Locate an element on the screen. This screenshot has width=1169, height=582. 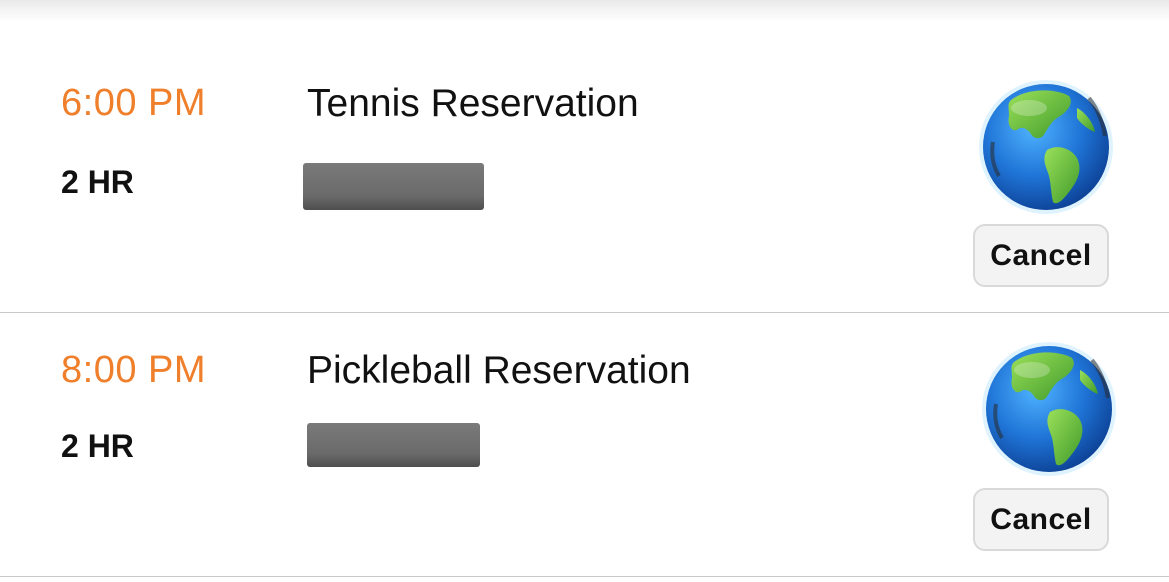
reservation-time: 8:00 PM is located at coordinates (134, 370).